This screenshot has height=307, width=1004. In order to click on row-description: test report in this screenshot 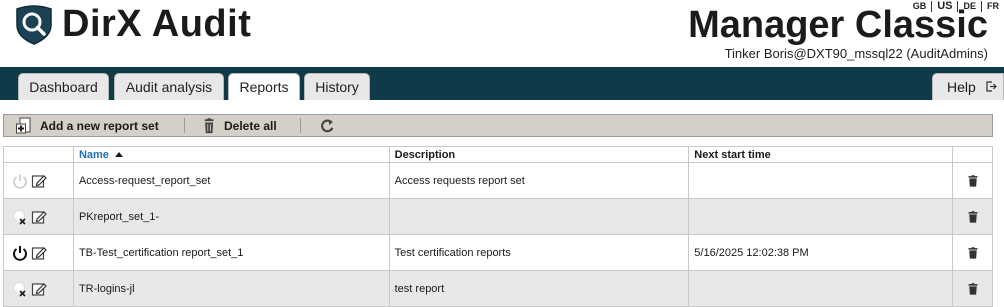, I will do `click(539, 288)`.